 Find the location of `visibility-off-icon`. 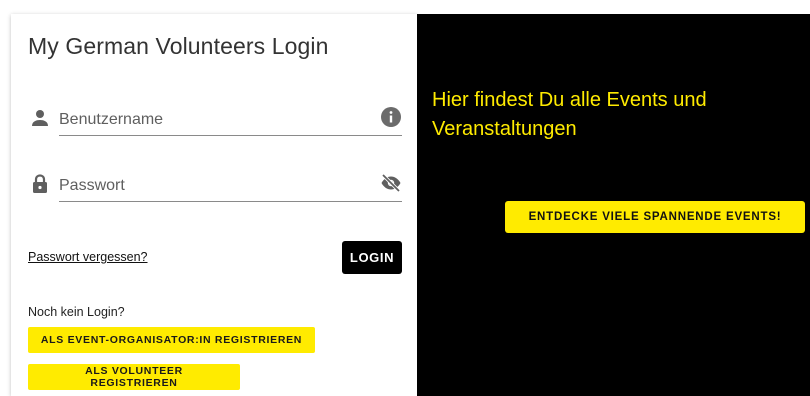

visibility-off-icon is located at coordinates (391, 183).